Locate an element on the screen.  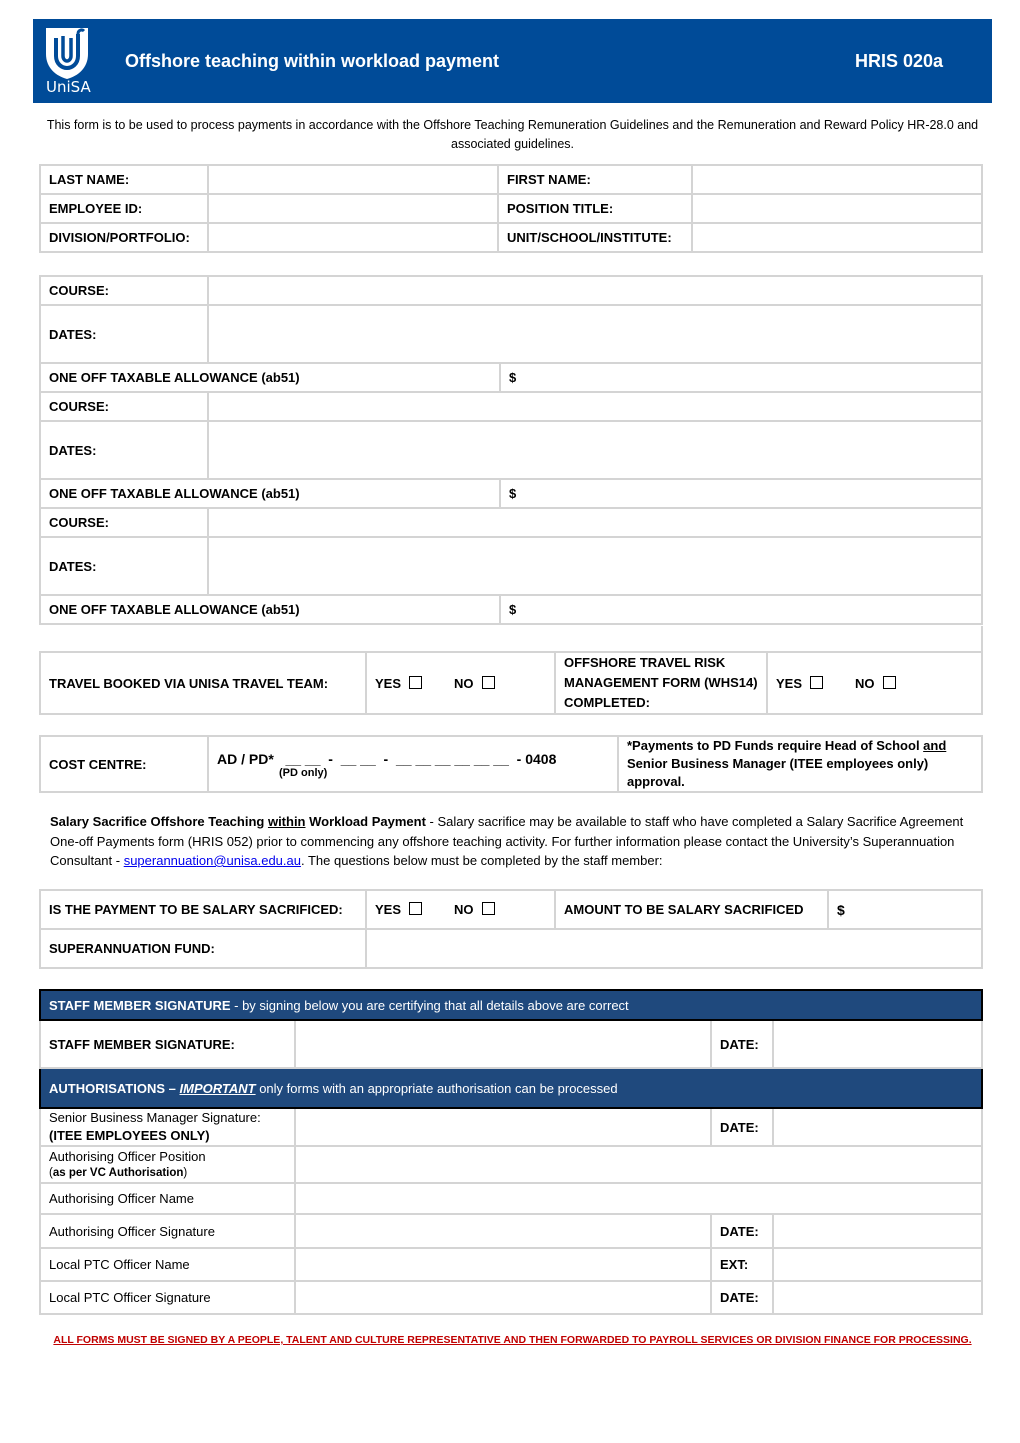
amount-field: $ is located at coordinates (905, 909).